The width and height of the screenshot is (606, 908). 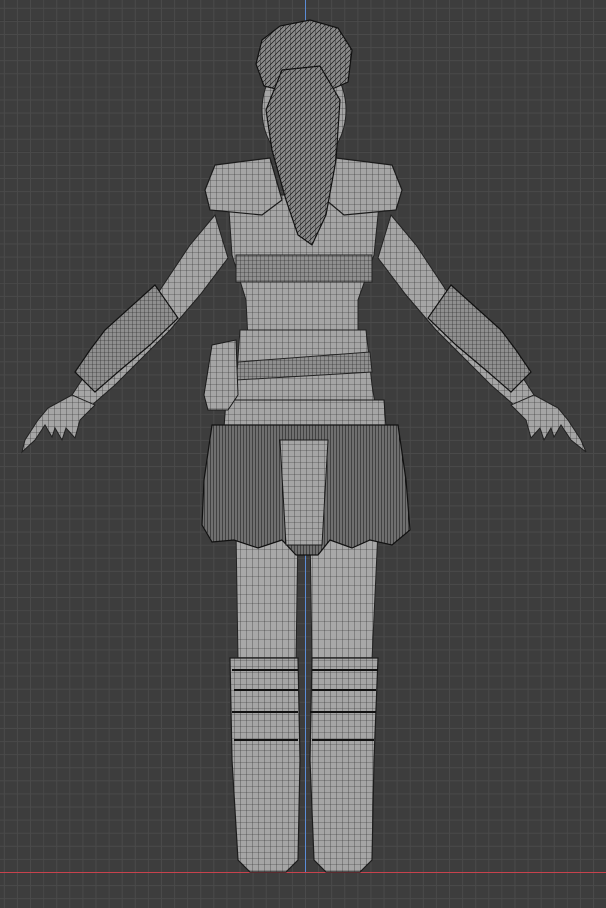 What do you see at coordinates (125, 333) in the screenshot?
I see `left-arm` at bounding box center [125, 333].